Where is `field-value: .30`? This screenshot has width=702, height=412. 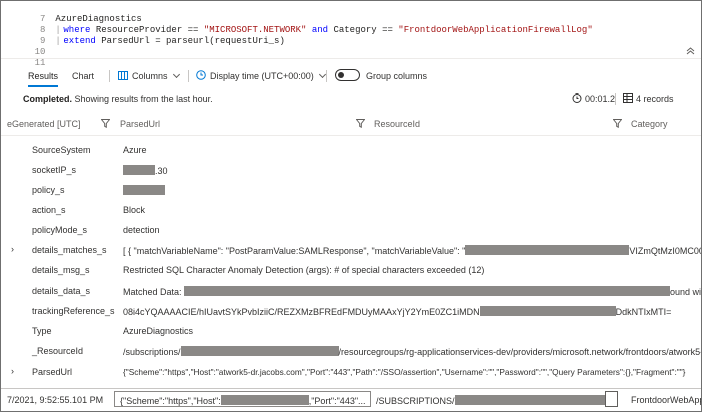 field-value: .30 is located at coordinates (145, 170).